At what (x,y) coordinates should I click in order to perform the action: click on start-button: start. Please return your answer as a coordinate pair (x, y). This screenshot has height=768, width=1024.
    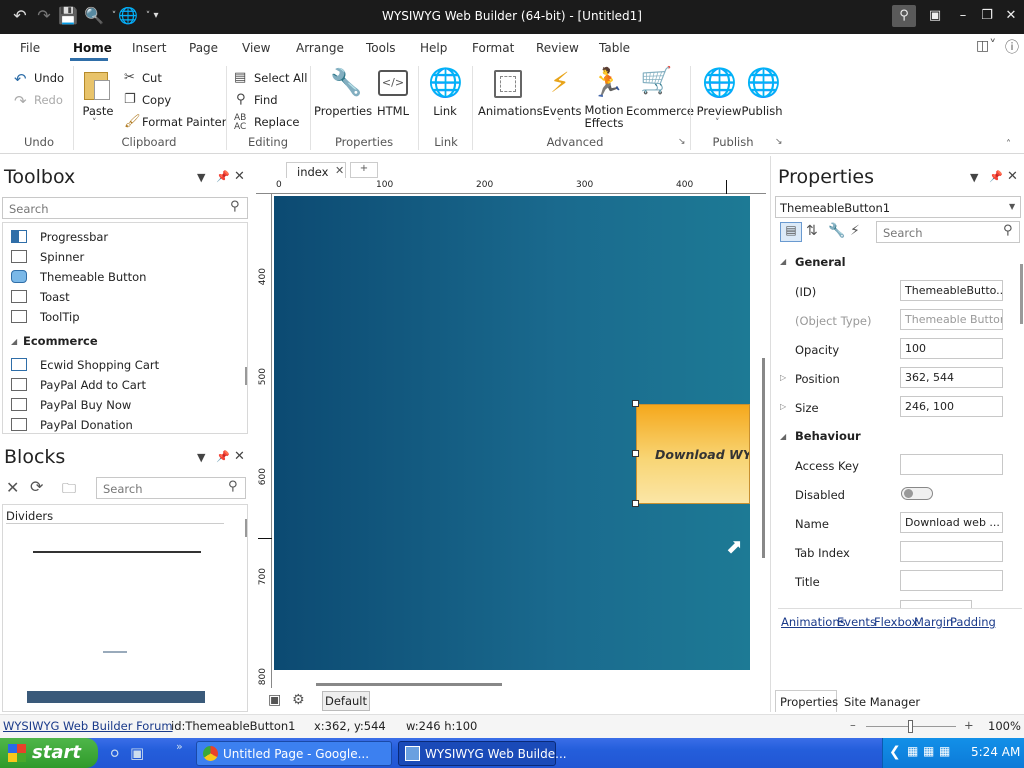
    Looking at the image, I should click on (49, 753).